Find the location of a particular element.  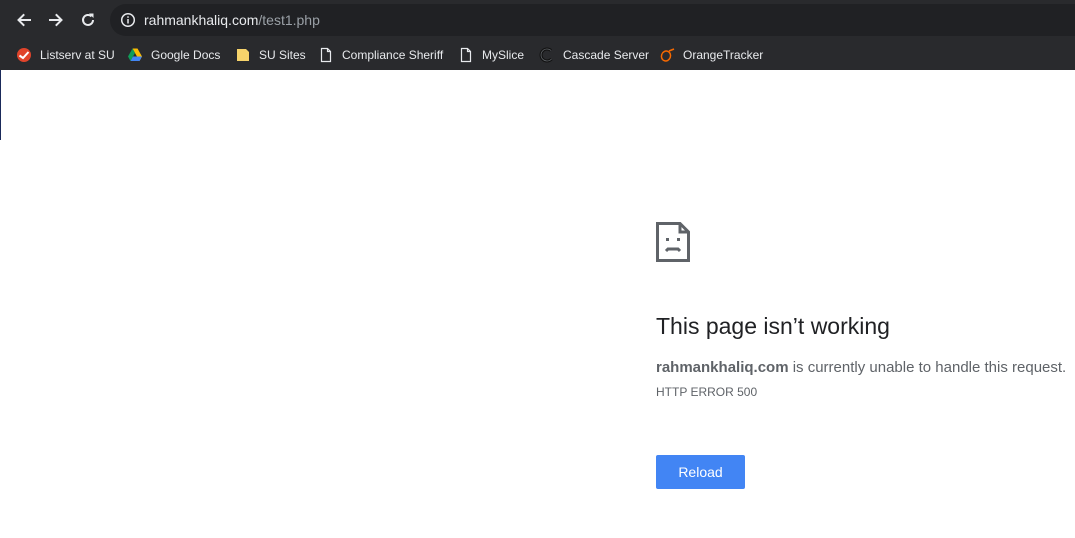

forward-button is located at coordinates (56, 20).